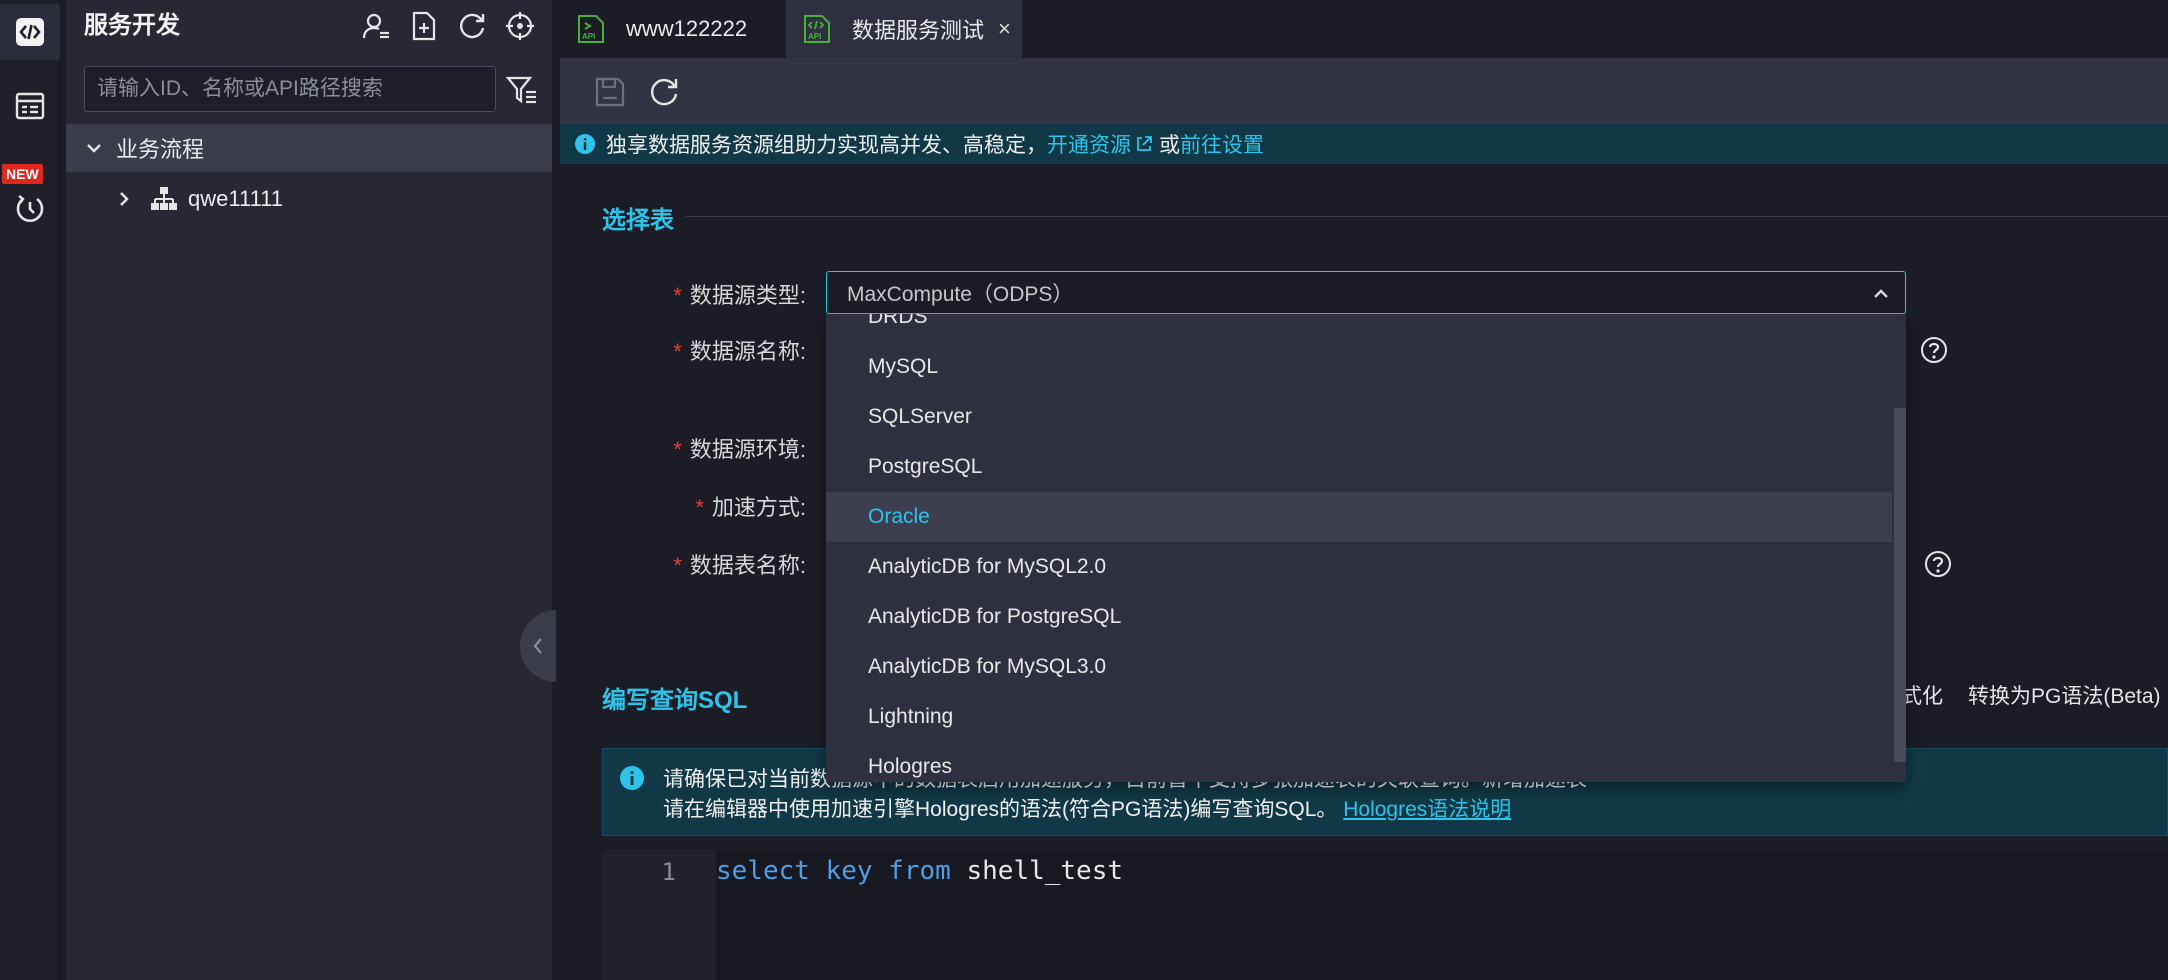  I want to click on tab-label: www122222, so click(687, 28).